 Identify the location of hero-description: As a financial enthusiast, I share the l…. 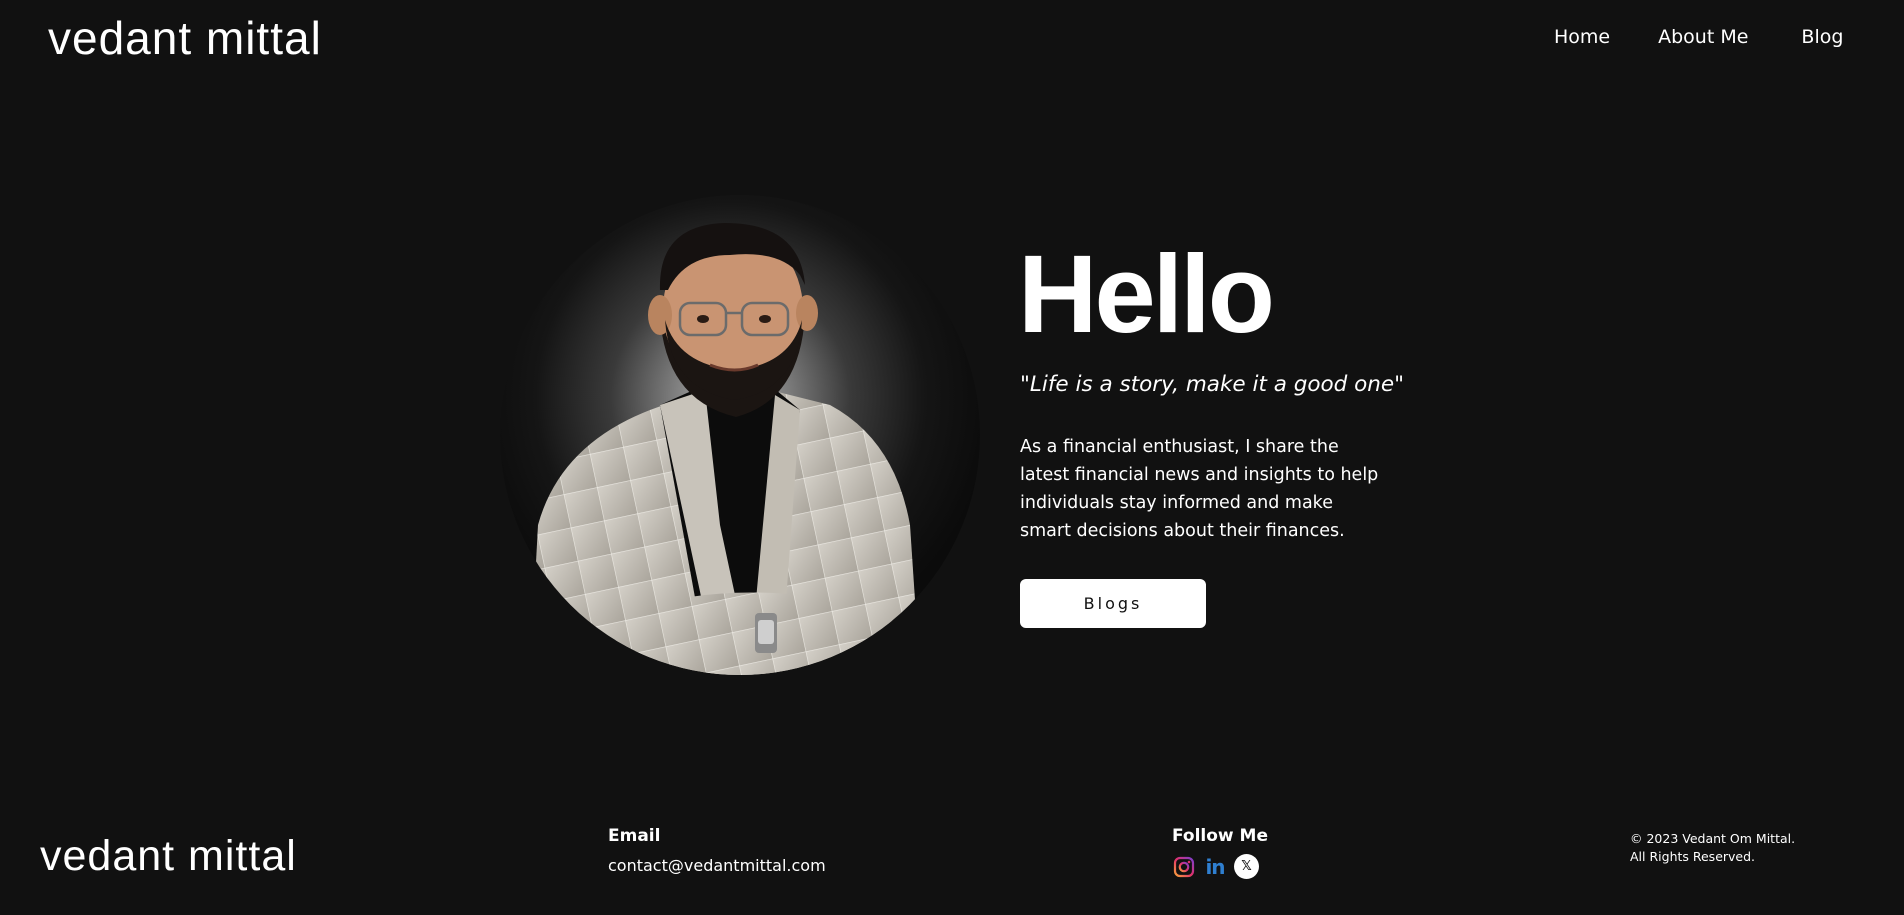
(1199, 489).